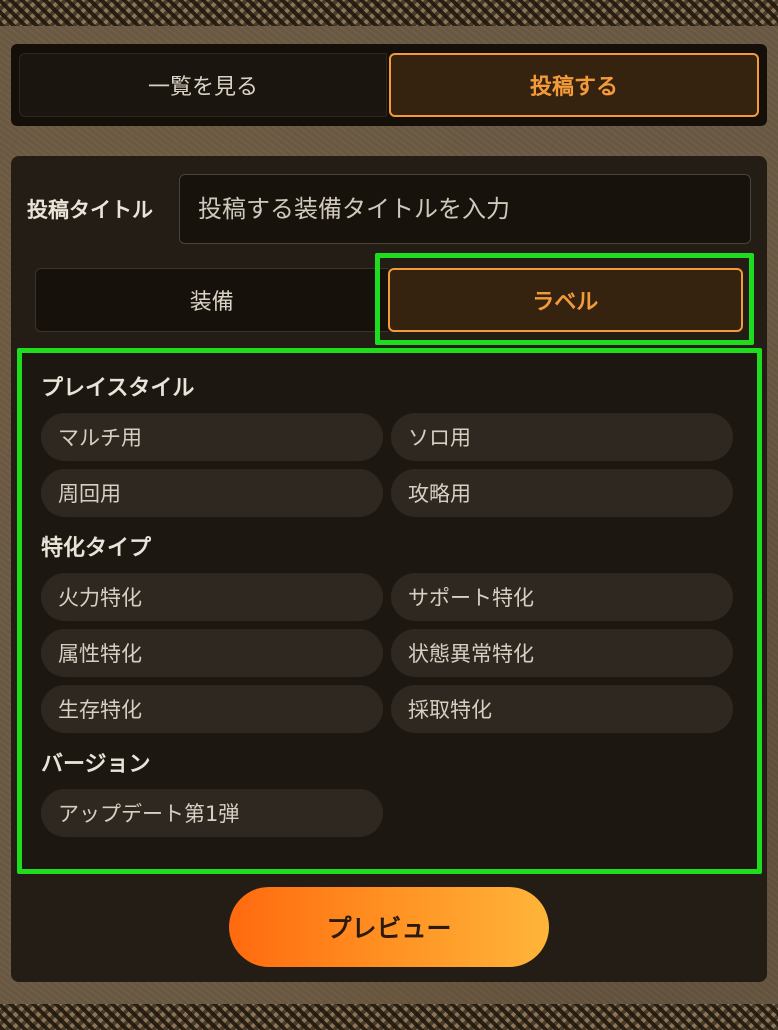 The width and height of the screenshot is (778, 1030). I want to click on label-chip-element: 属性特化, so click(212, 653).